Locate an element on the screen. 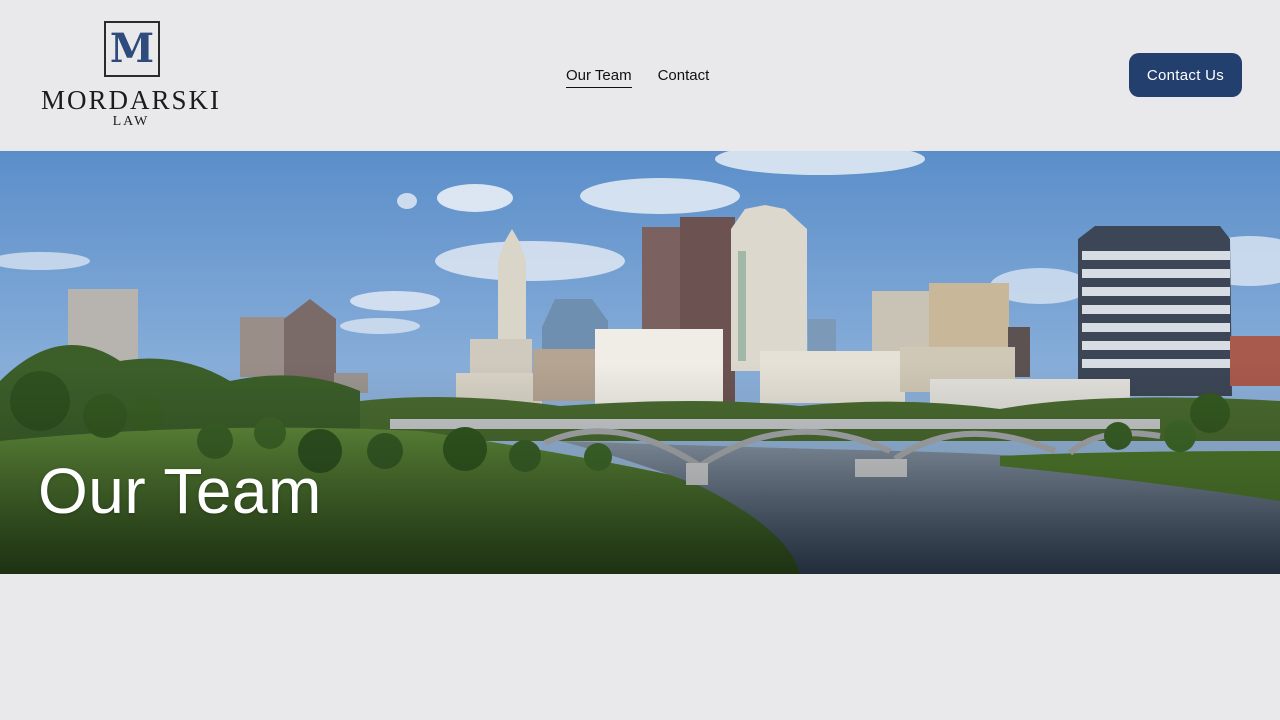 The height and width of the screenshot is (720, 1280). logo-name: MORDARSKI is located at coordinates (131, 100).